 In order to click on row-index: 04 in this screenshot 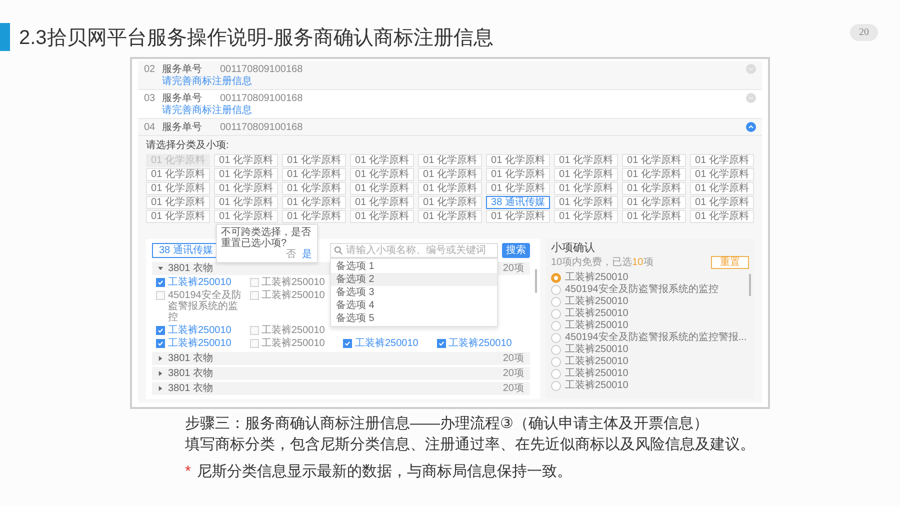, I will do `click(150, 127)`.